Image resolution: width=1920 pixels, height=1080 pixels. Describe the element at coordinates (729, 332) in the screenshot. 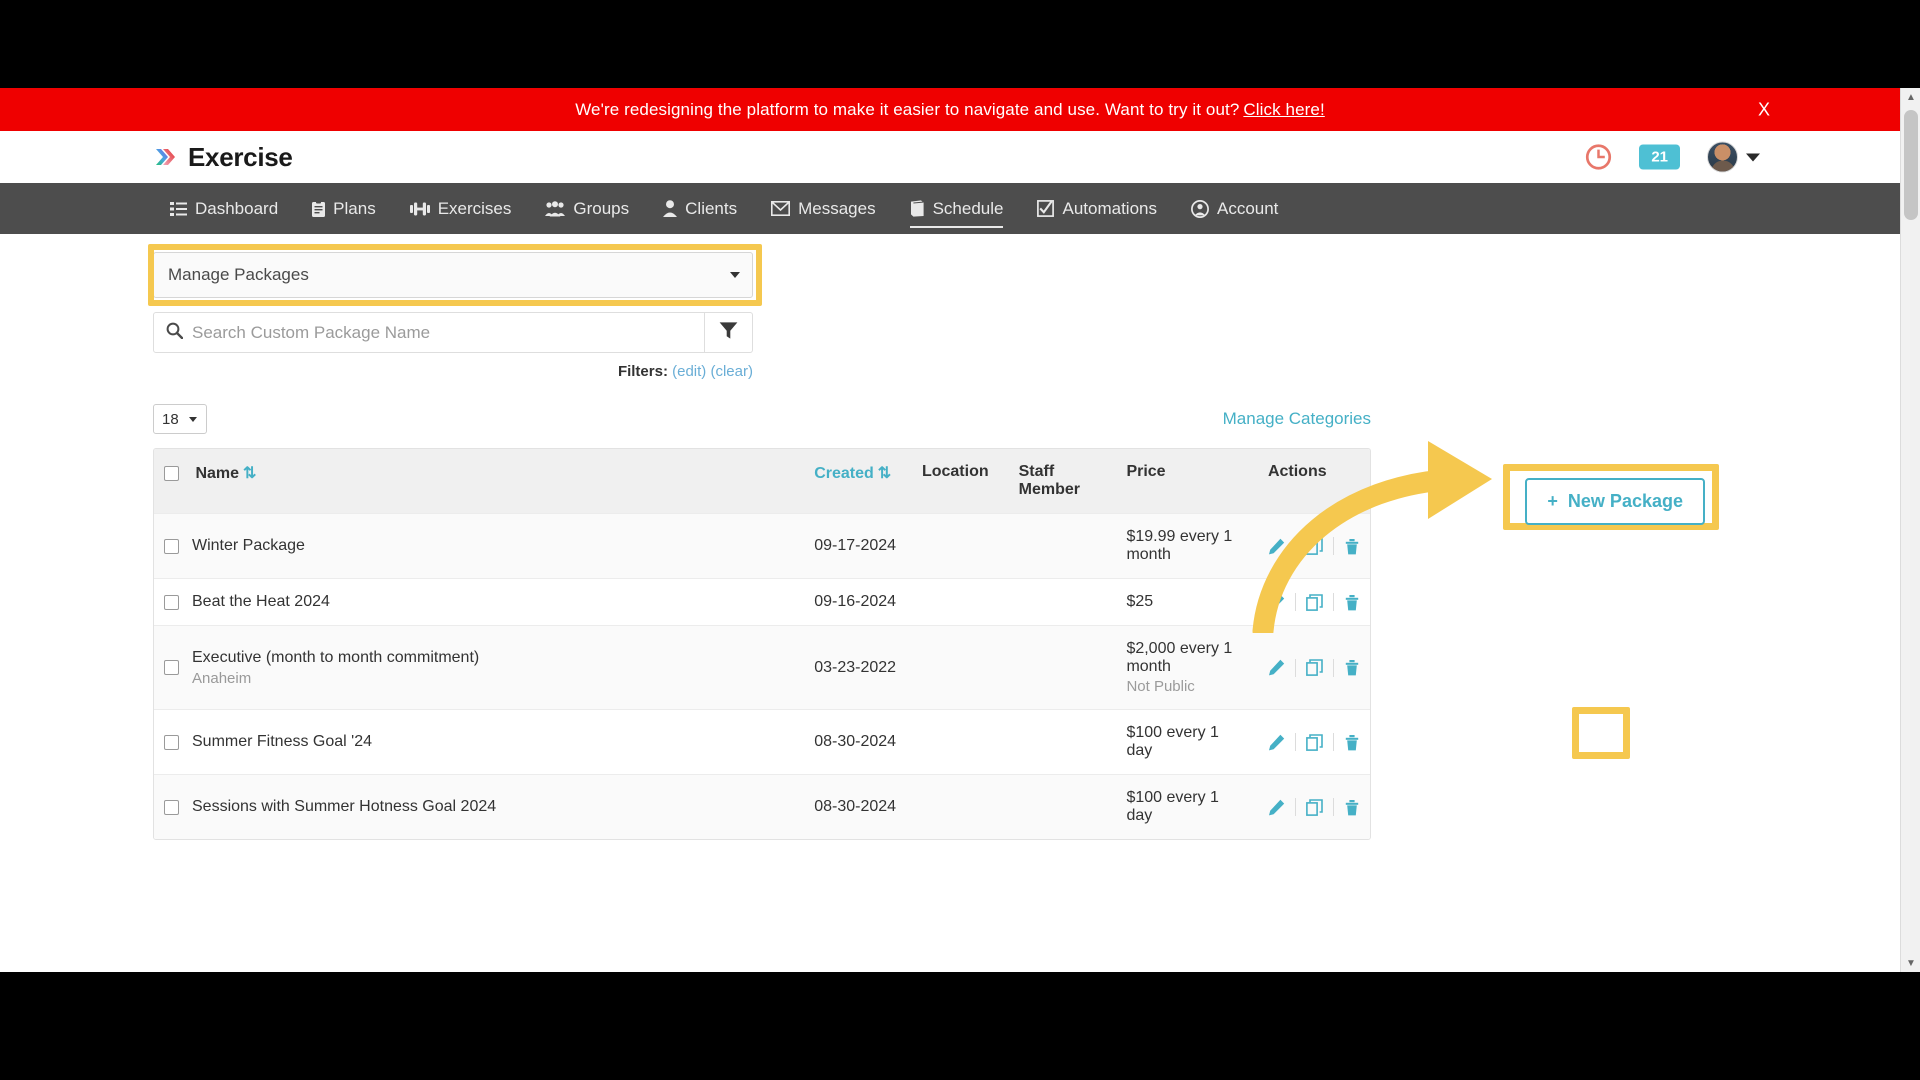

I see `filter-button` at that location.